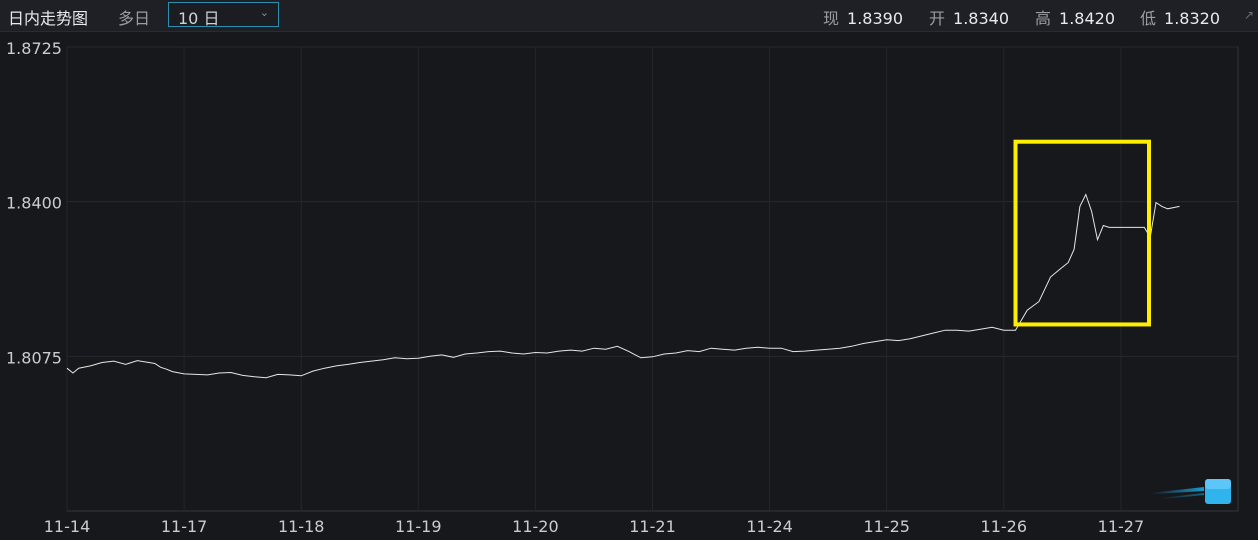 This screenshot has width=1258, height=540. I want to click on quote-current-value: 1.8390, so click(875, 18).